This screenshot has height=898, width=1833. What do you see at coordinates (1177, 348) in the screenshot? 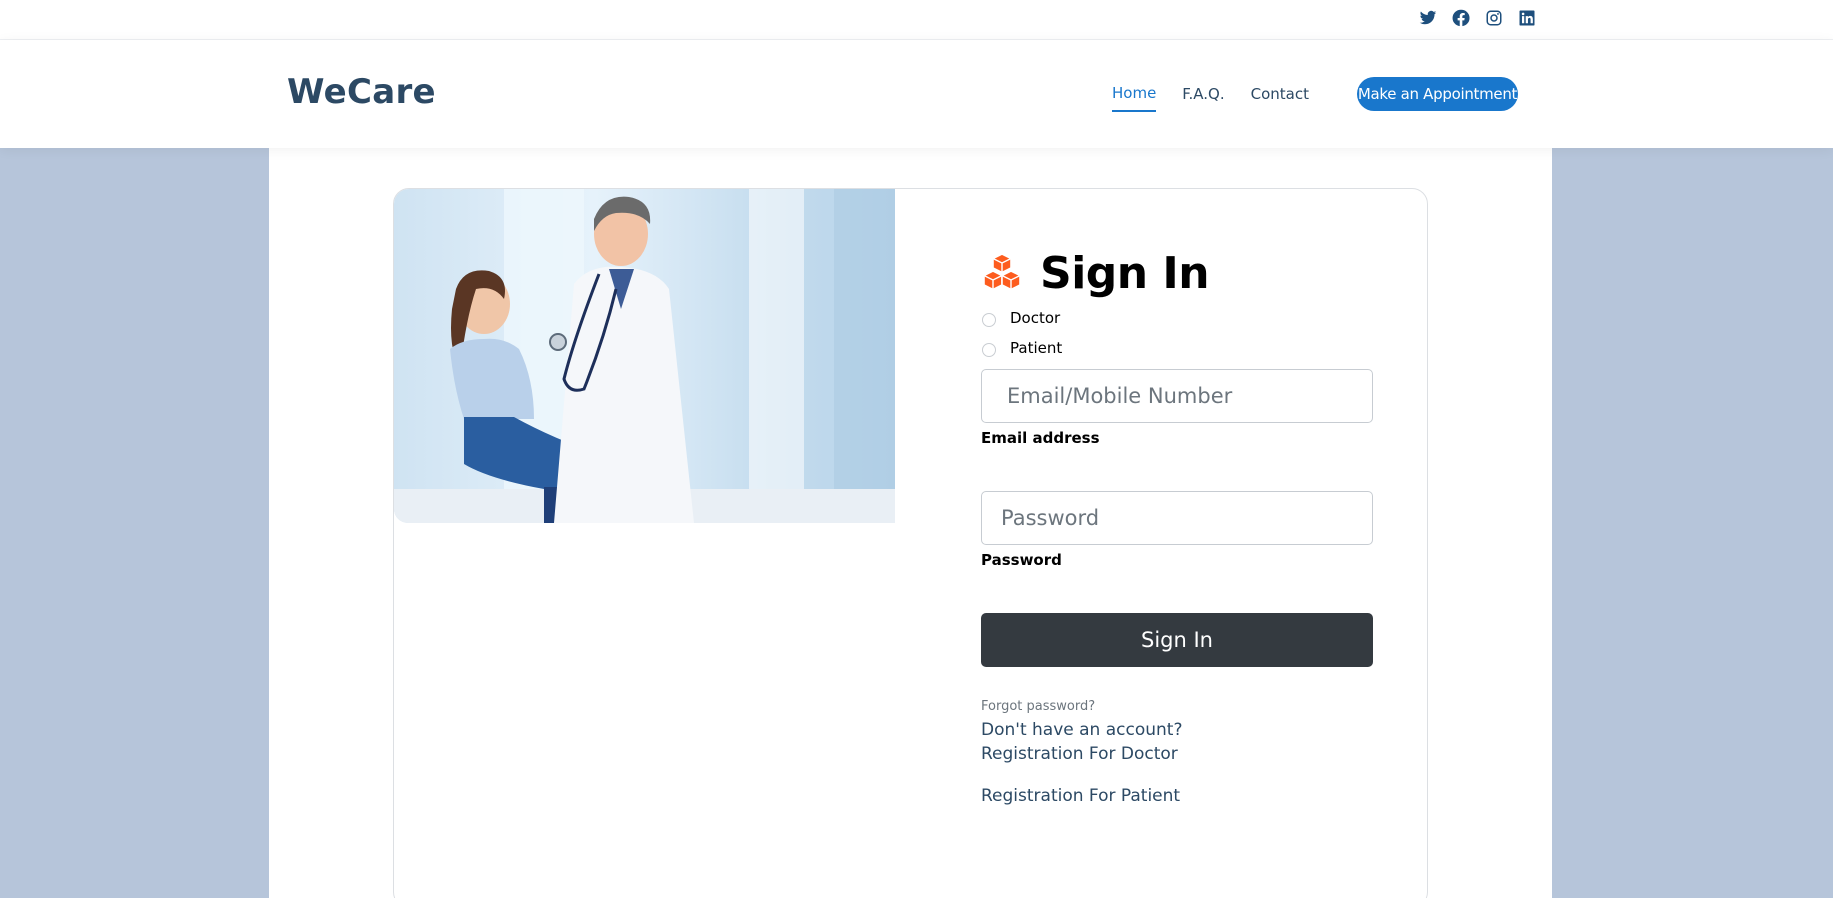
I see `role-patient-option: Patient` at bounding box center [1177, 348].